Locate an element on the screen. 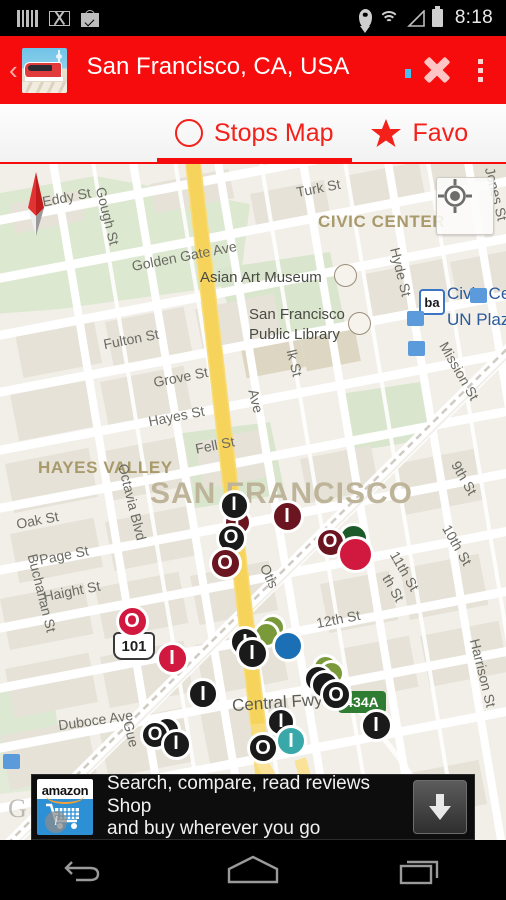  circle-icon is located at coordinates (189, 133).